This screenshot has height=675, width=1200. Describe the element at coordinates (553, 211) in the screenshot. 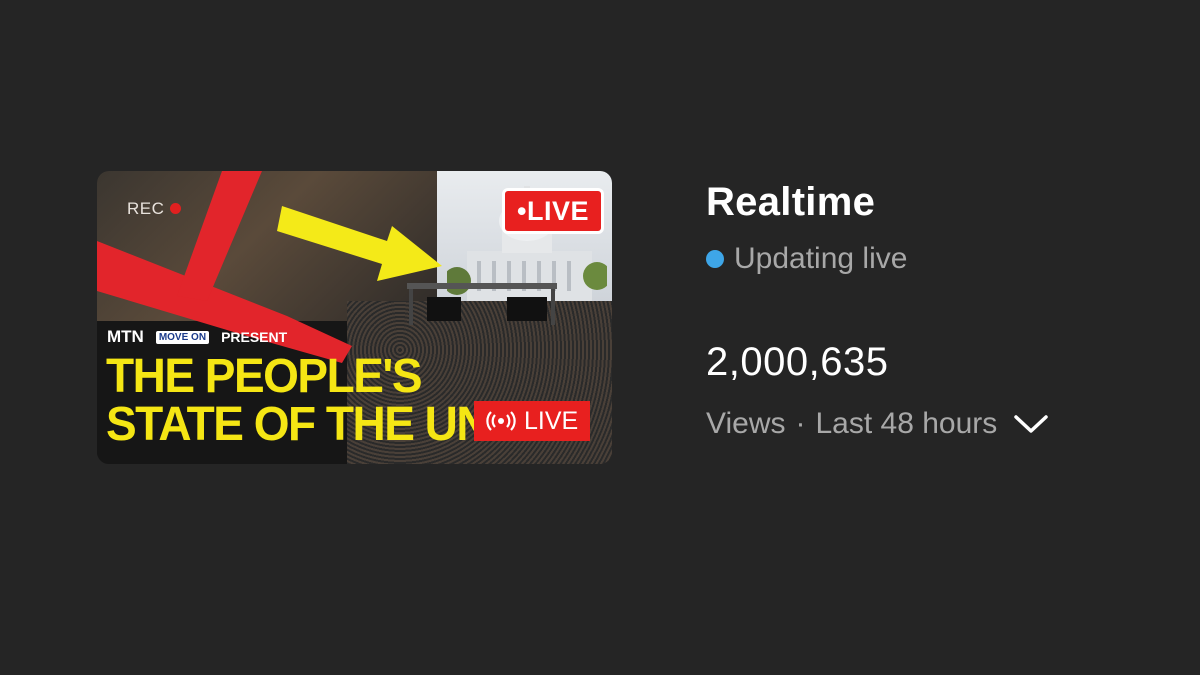

I see `live-badge: •LIVE` at that location.